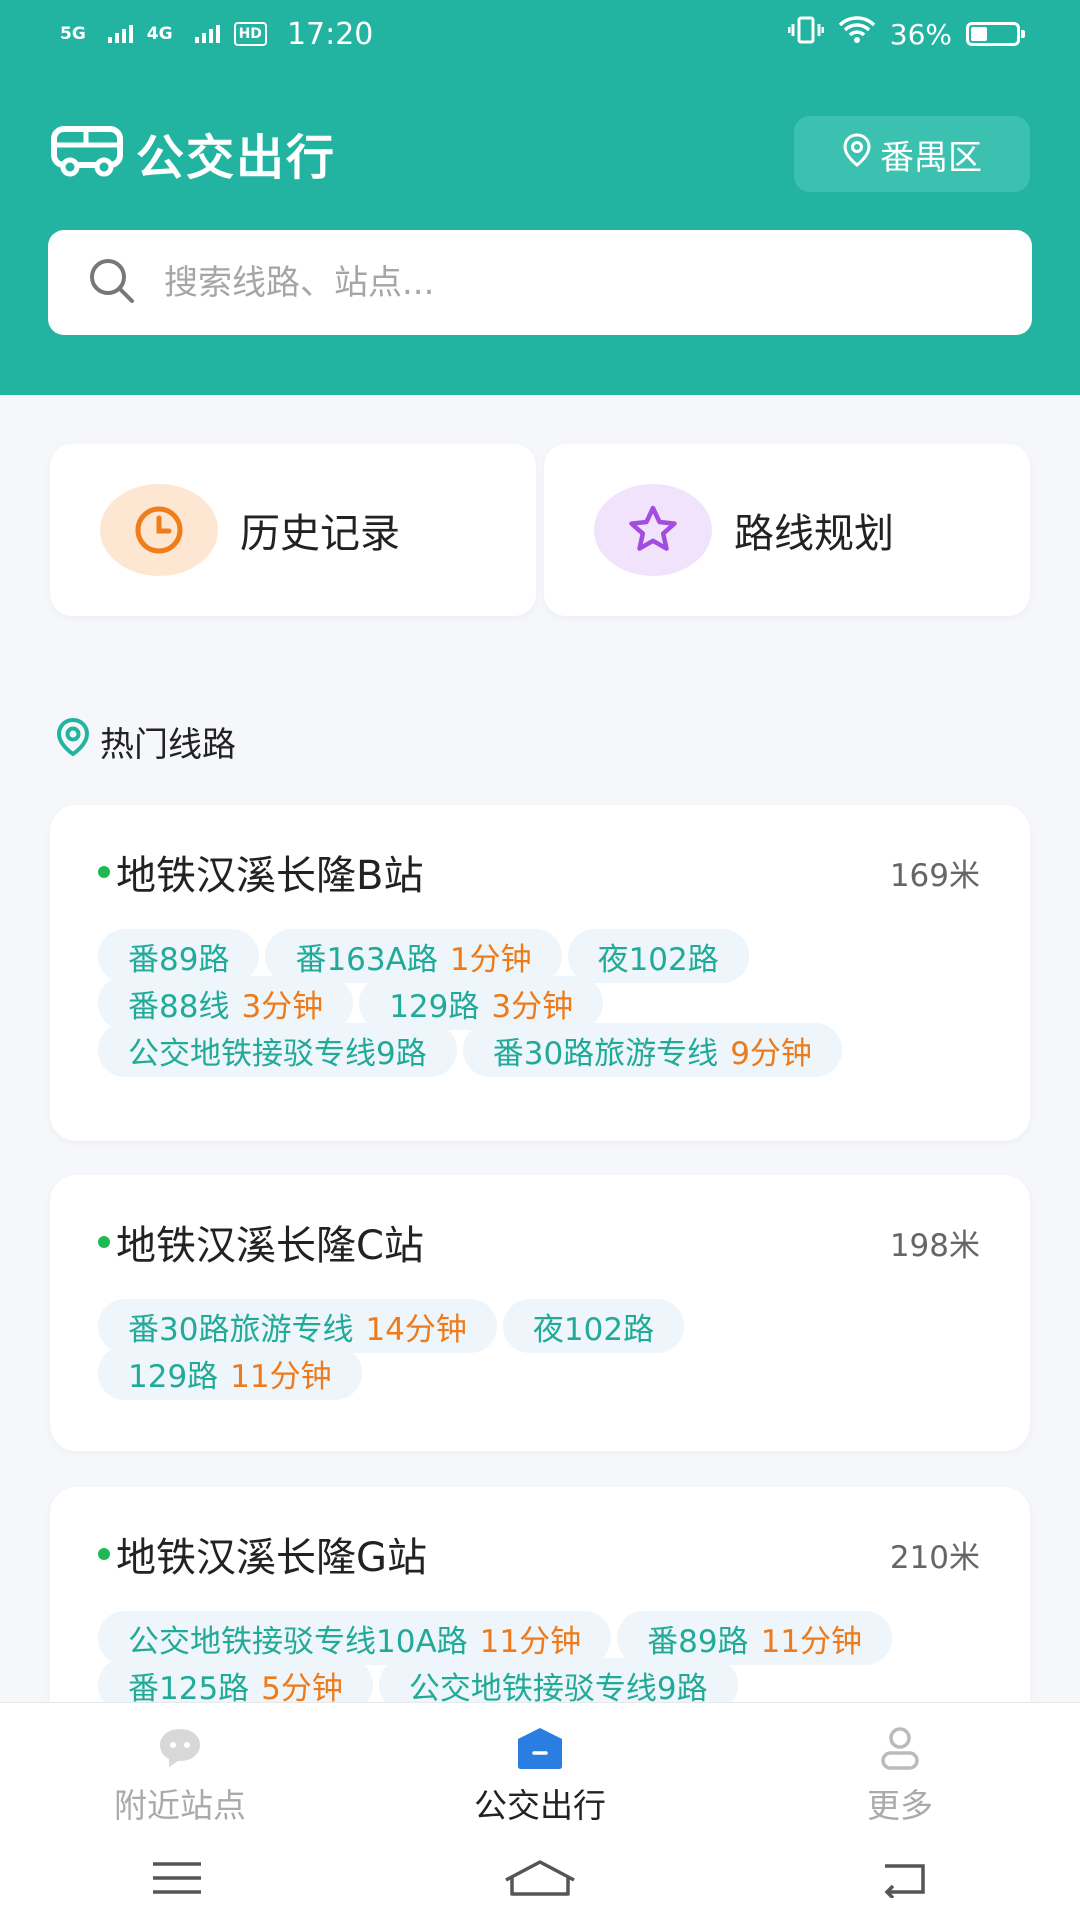 The width and height of the screenshot is (1080, 1920). What do you see at coordinates (979, 34) in the screenshot?
I see `battery-level` at bounding box center [979, 34].